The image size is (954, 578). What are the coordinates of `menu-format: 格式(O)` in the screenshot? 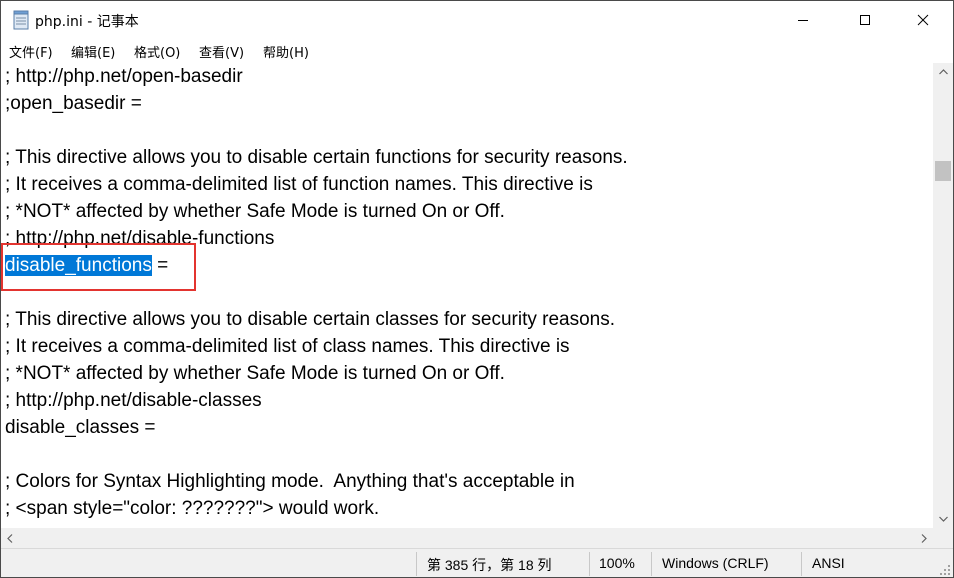 It's located at (157, 51).